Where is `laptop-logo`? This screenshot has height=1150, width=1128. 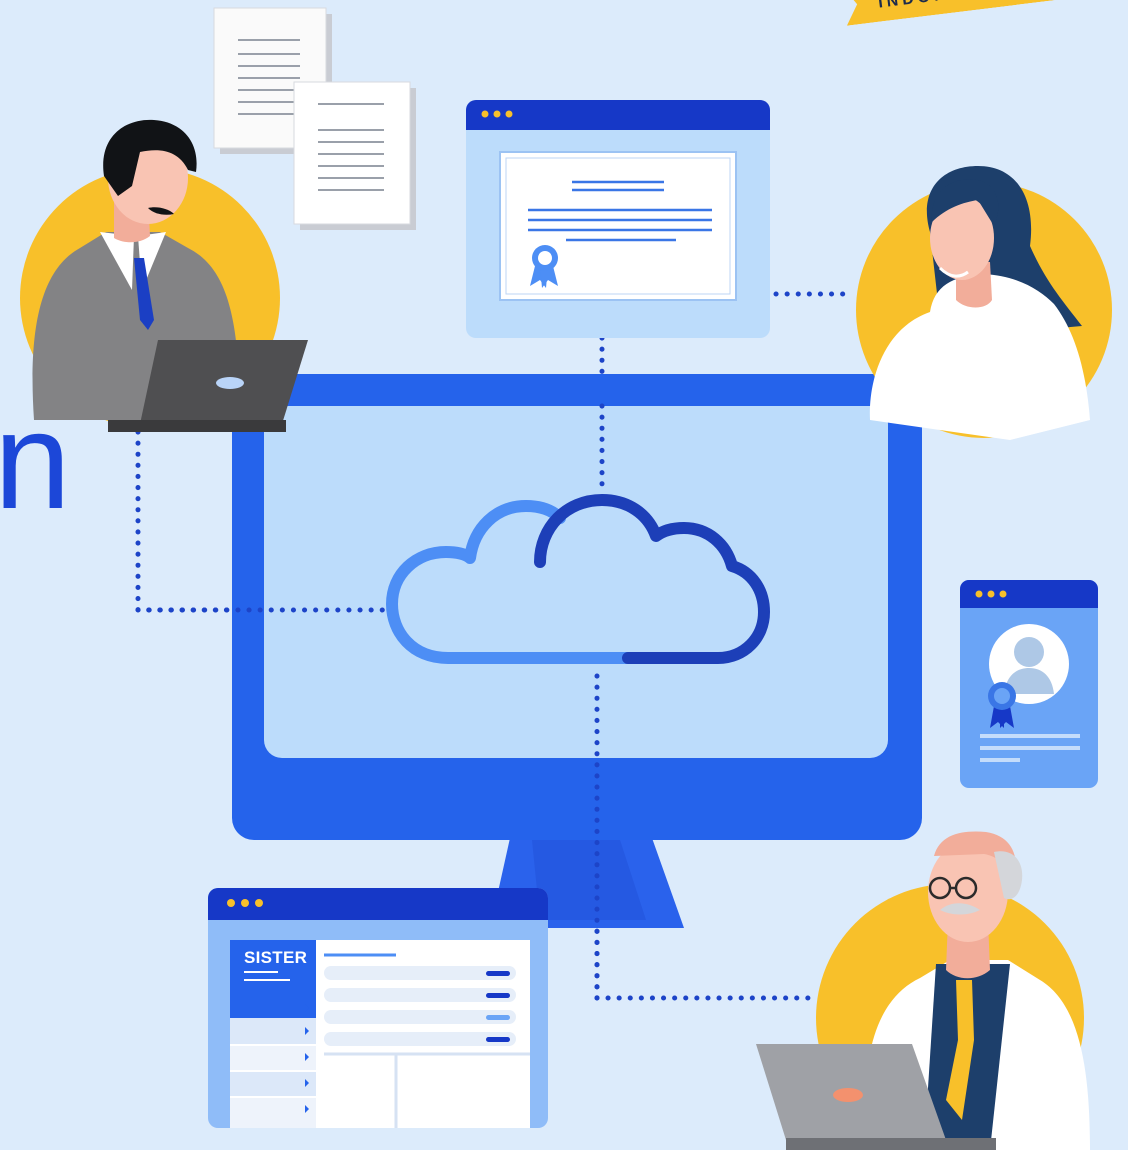
laptop-logo is located at coordinates (230, 383).